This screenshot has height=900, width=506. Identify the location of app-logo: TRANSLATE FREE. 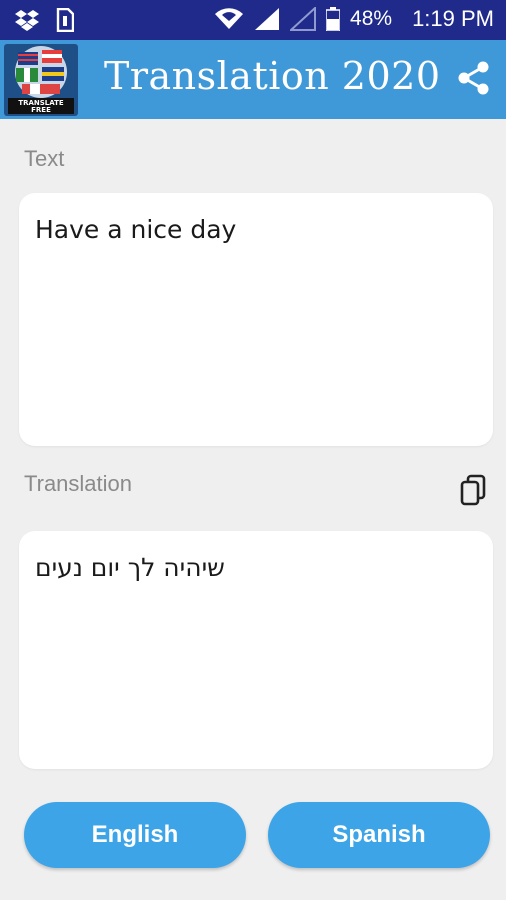
(41, 80).